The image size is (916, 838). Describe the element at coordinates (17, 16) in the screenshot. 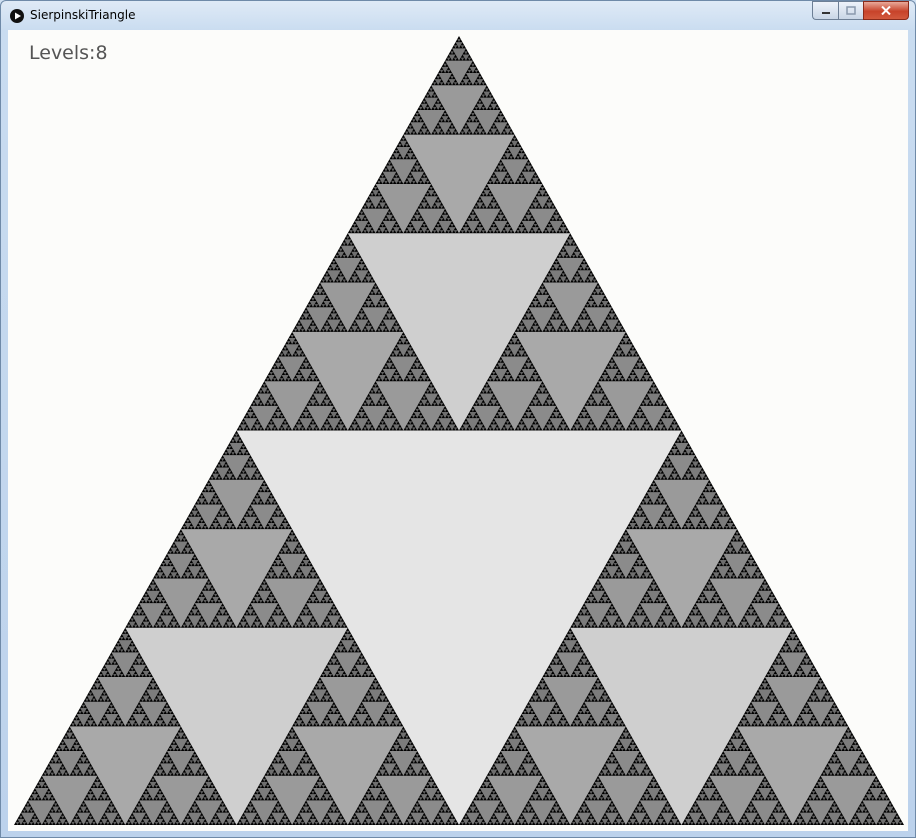

I see `processing-play-icon` at that location.